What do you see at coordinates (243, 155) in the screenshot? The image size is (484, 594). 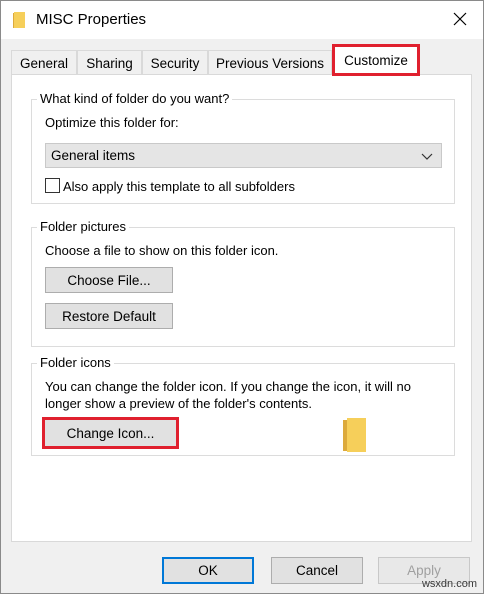 I see `optimize-select: General items` at bounding box center [243, 155].